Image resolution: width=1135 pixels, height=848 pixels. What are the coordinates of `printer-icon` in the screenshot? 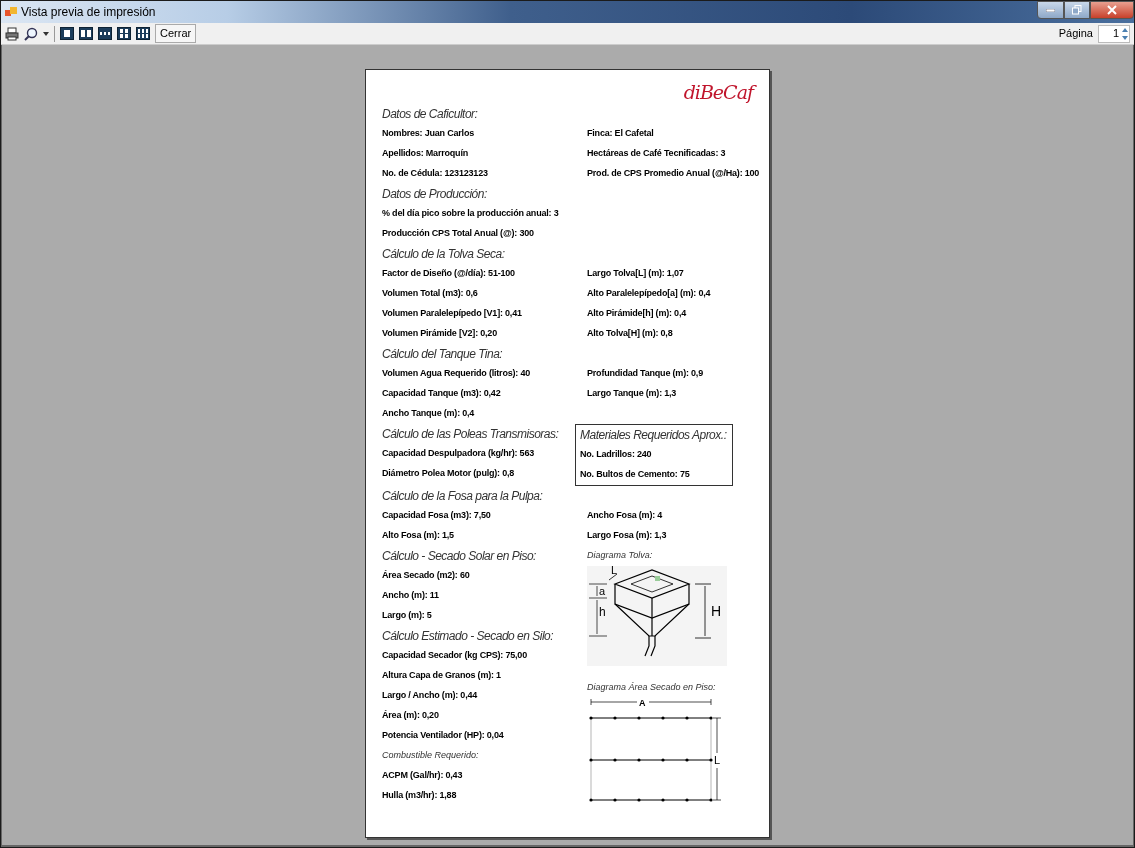 It's located at (12, 33).